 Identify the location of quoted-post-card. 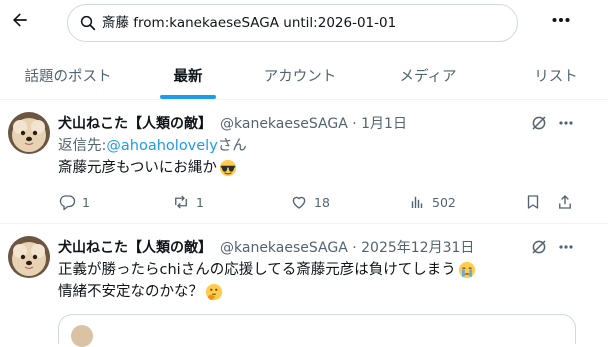
(317, 330).